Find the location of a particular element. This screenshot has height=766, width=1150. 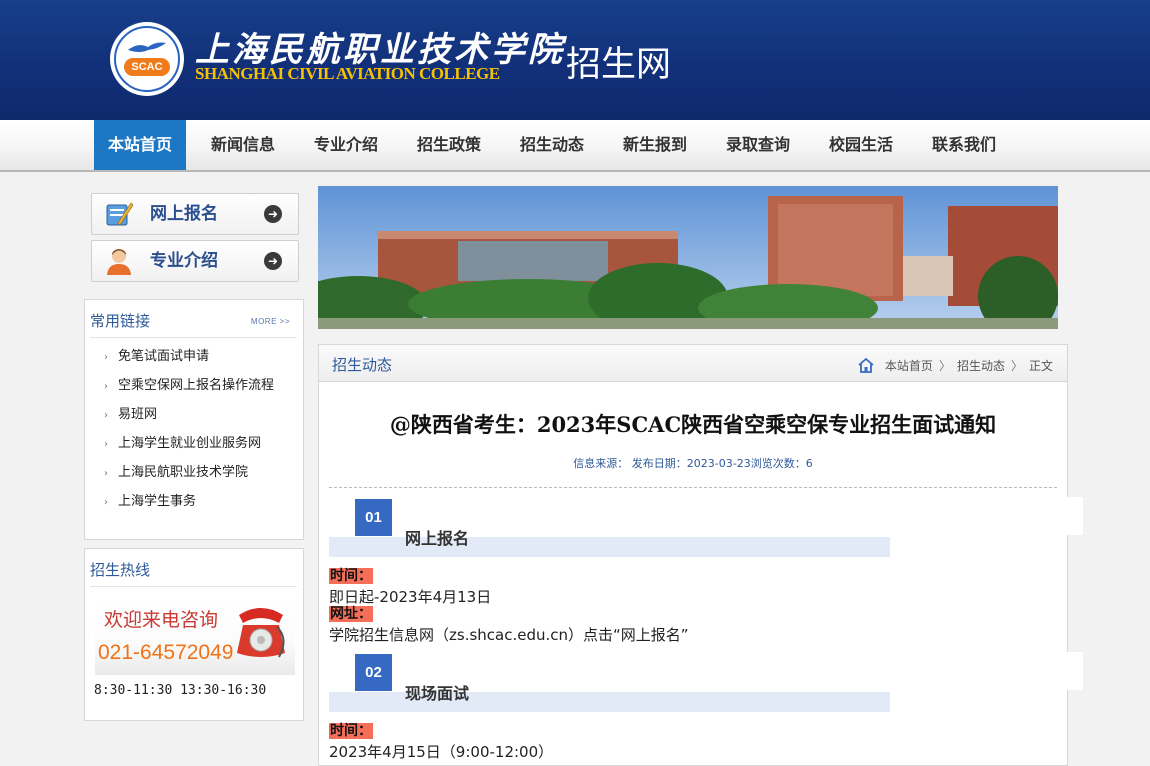

link-item: › 空乘空保网上报名操作流程 is located at coordinates (189, 383).